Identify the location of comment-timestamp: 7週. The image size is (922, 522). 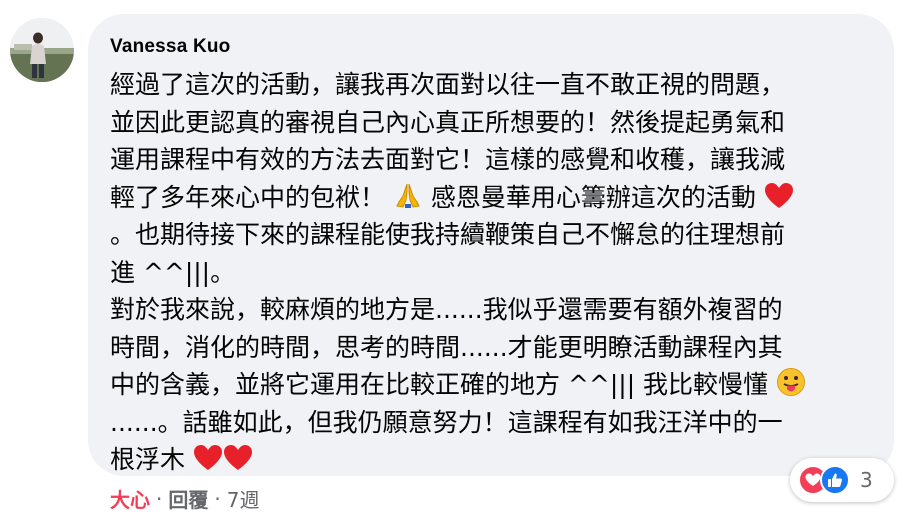
(243, 498).